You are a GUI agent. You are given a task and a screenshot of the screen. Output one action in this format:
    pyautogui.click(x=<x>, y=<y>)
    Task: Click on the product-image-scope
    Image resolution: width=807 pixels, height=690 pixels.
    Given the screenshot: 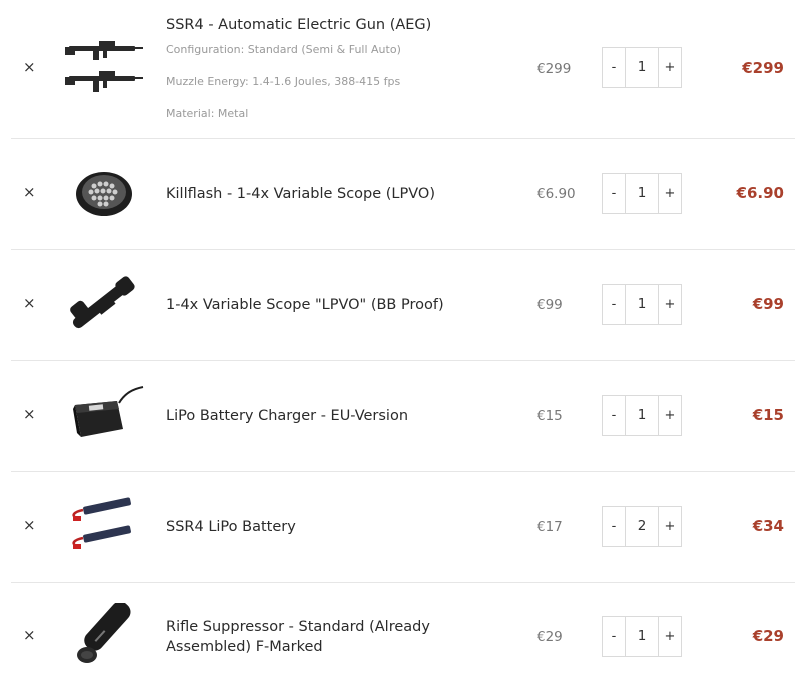 What is the action you would take?
    pyautogui.click(x=103, y=303)
    